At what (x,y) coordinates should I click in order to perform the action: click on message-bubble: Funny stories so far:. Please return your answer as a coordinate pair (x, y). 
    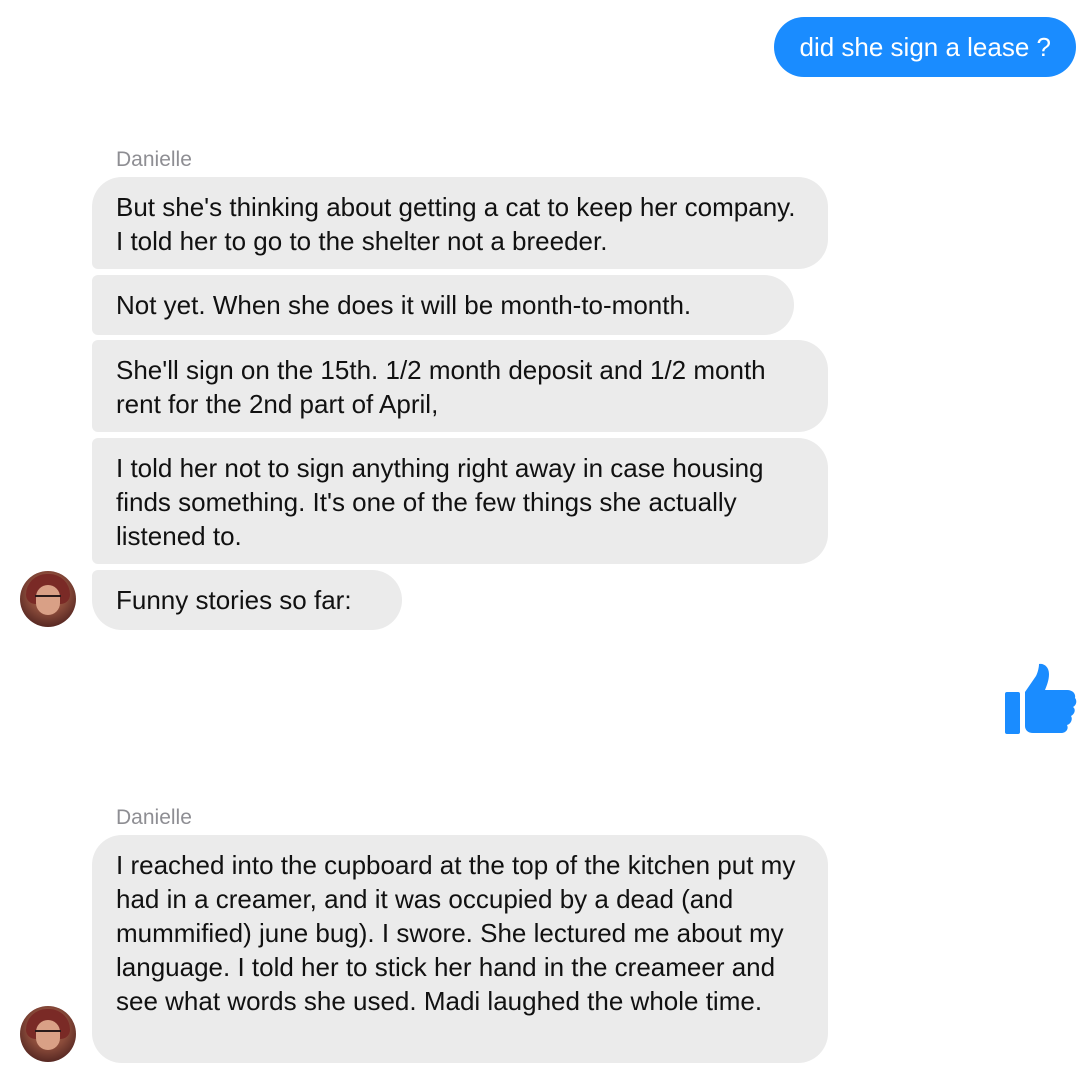
    Looking at the image, I should click on (247, 600).